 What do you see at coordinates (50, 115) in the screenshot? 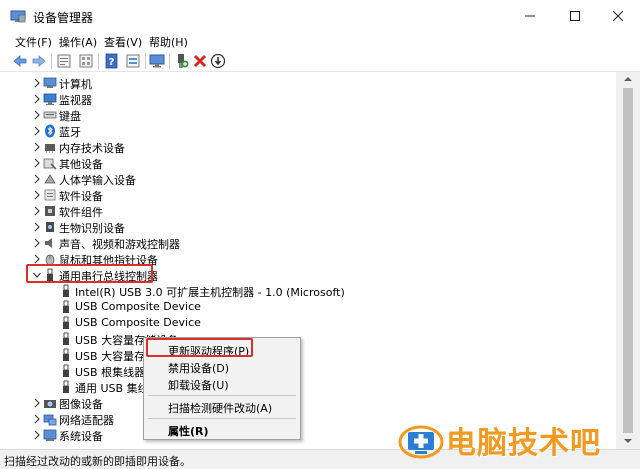
I see `keyboard-icon` at bounding box center [50, 115].